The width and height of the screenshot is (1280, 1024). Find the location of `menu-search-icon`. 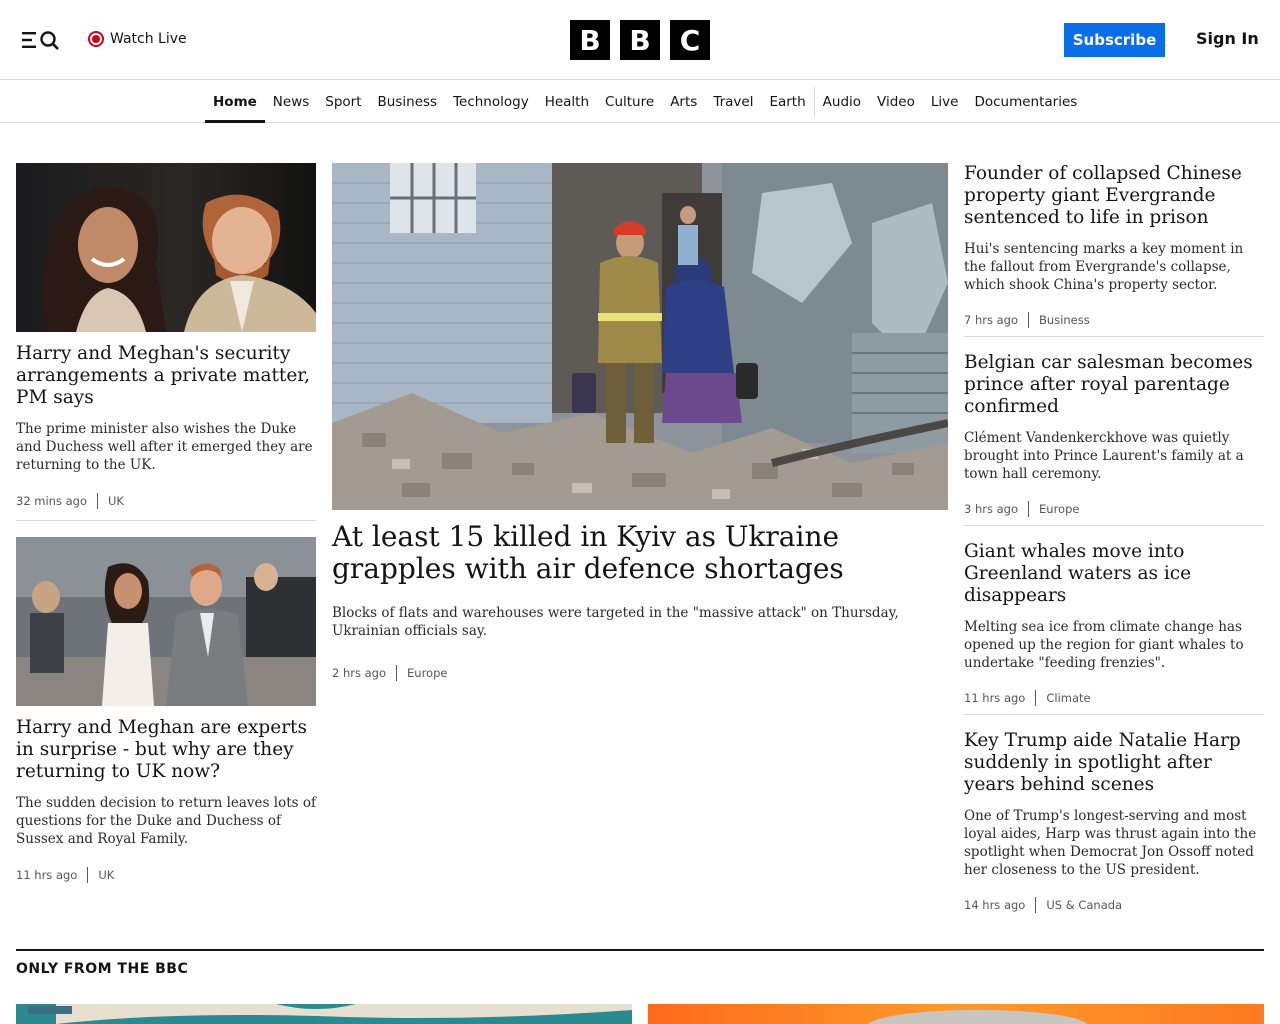

menu-search-icon is located at coordinates (40, 40).